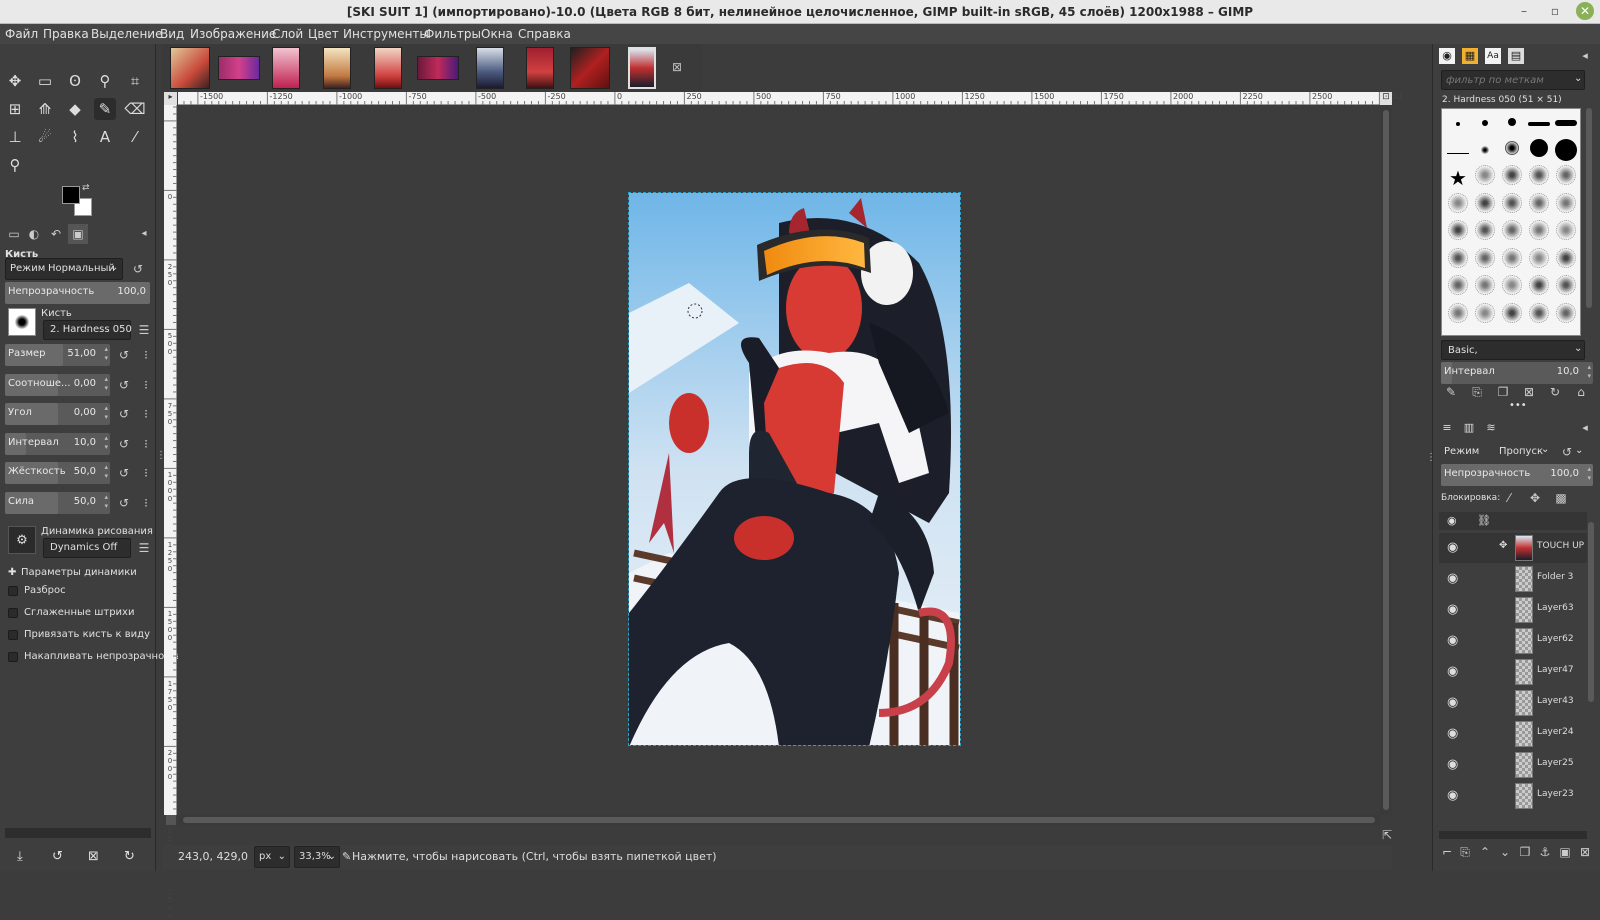 The image size is (1600, 920). What do you see at coordinates (1555, 732) in the screenshot?
I see `layer-name: Layer24` at bounding box center [1555, 732].